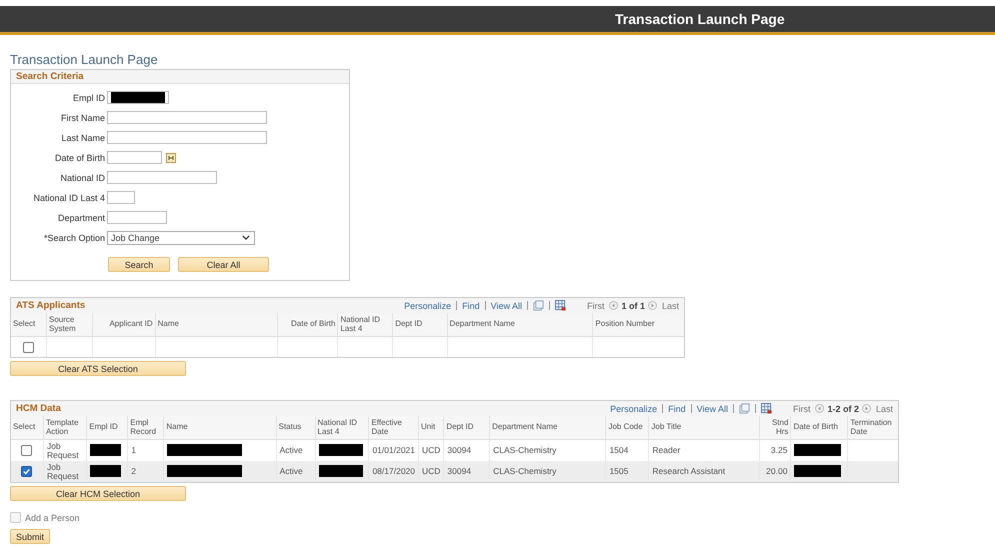  Describe the element at coordinates (124, 324) in the screenshot. I see `column-header: Applicant ID` at that location.